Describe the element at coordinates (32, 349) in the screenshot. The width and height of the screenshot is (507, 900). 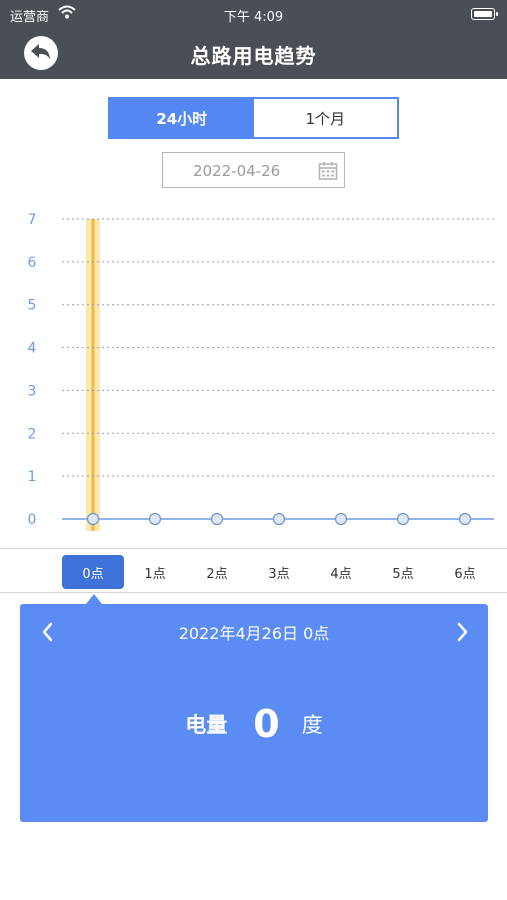
I see `y-tick-label: 4` at that location.